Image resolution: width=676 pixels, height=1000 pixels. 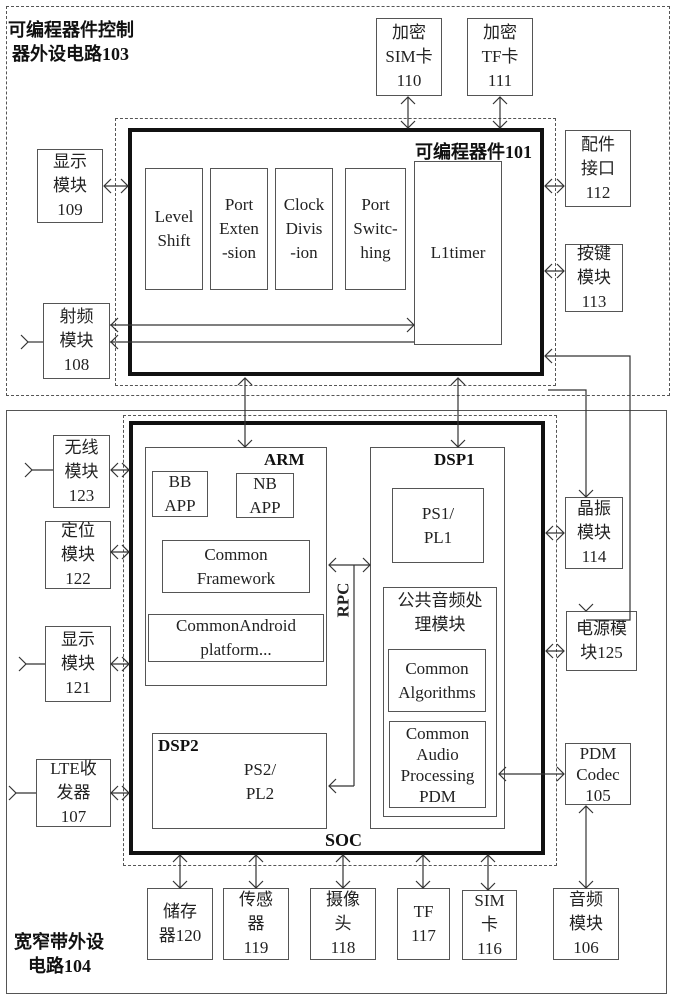 What do you see at coordinates (567, 443) in the screenshot?
I see `crystal-routing` at bounding box center [567, 443].